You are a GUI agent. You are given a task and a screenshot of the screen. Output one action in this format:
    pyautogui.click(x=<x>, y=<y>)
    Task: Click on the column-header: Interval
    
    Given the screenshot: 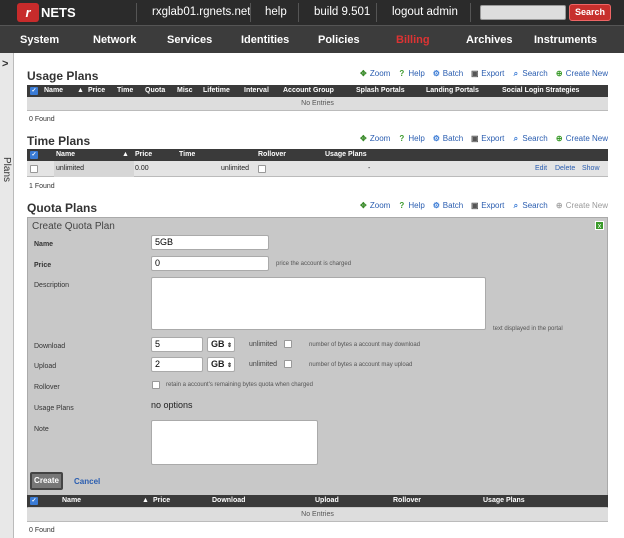 What is the action you would take?
    pyautogui.click(x=256, y=90)
    